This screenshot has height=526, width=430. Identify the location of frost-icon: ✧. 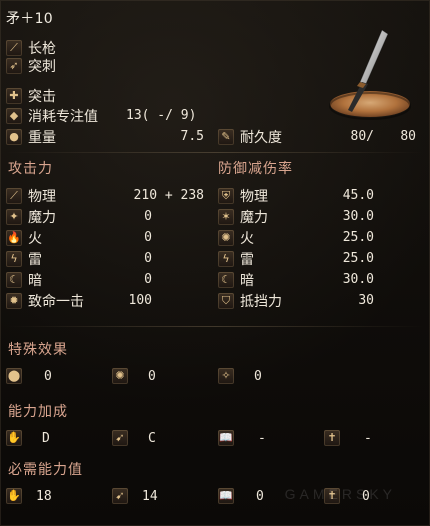
(226, 376).